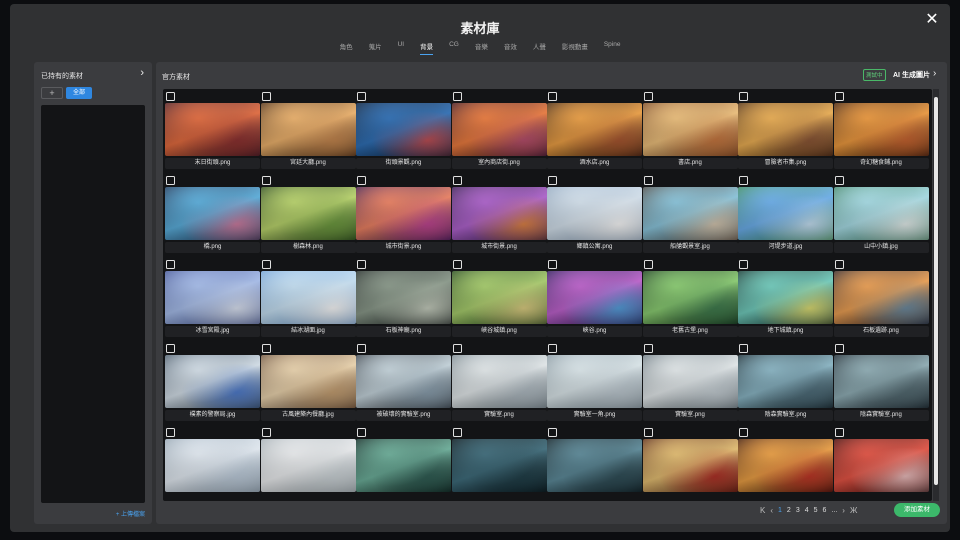 This screenshot has height=540, width=960. Describe the element at coordinates (594, 385) in the screenshot. I see `asset-card: 實驗室一角.png` at that location.